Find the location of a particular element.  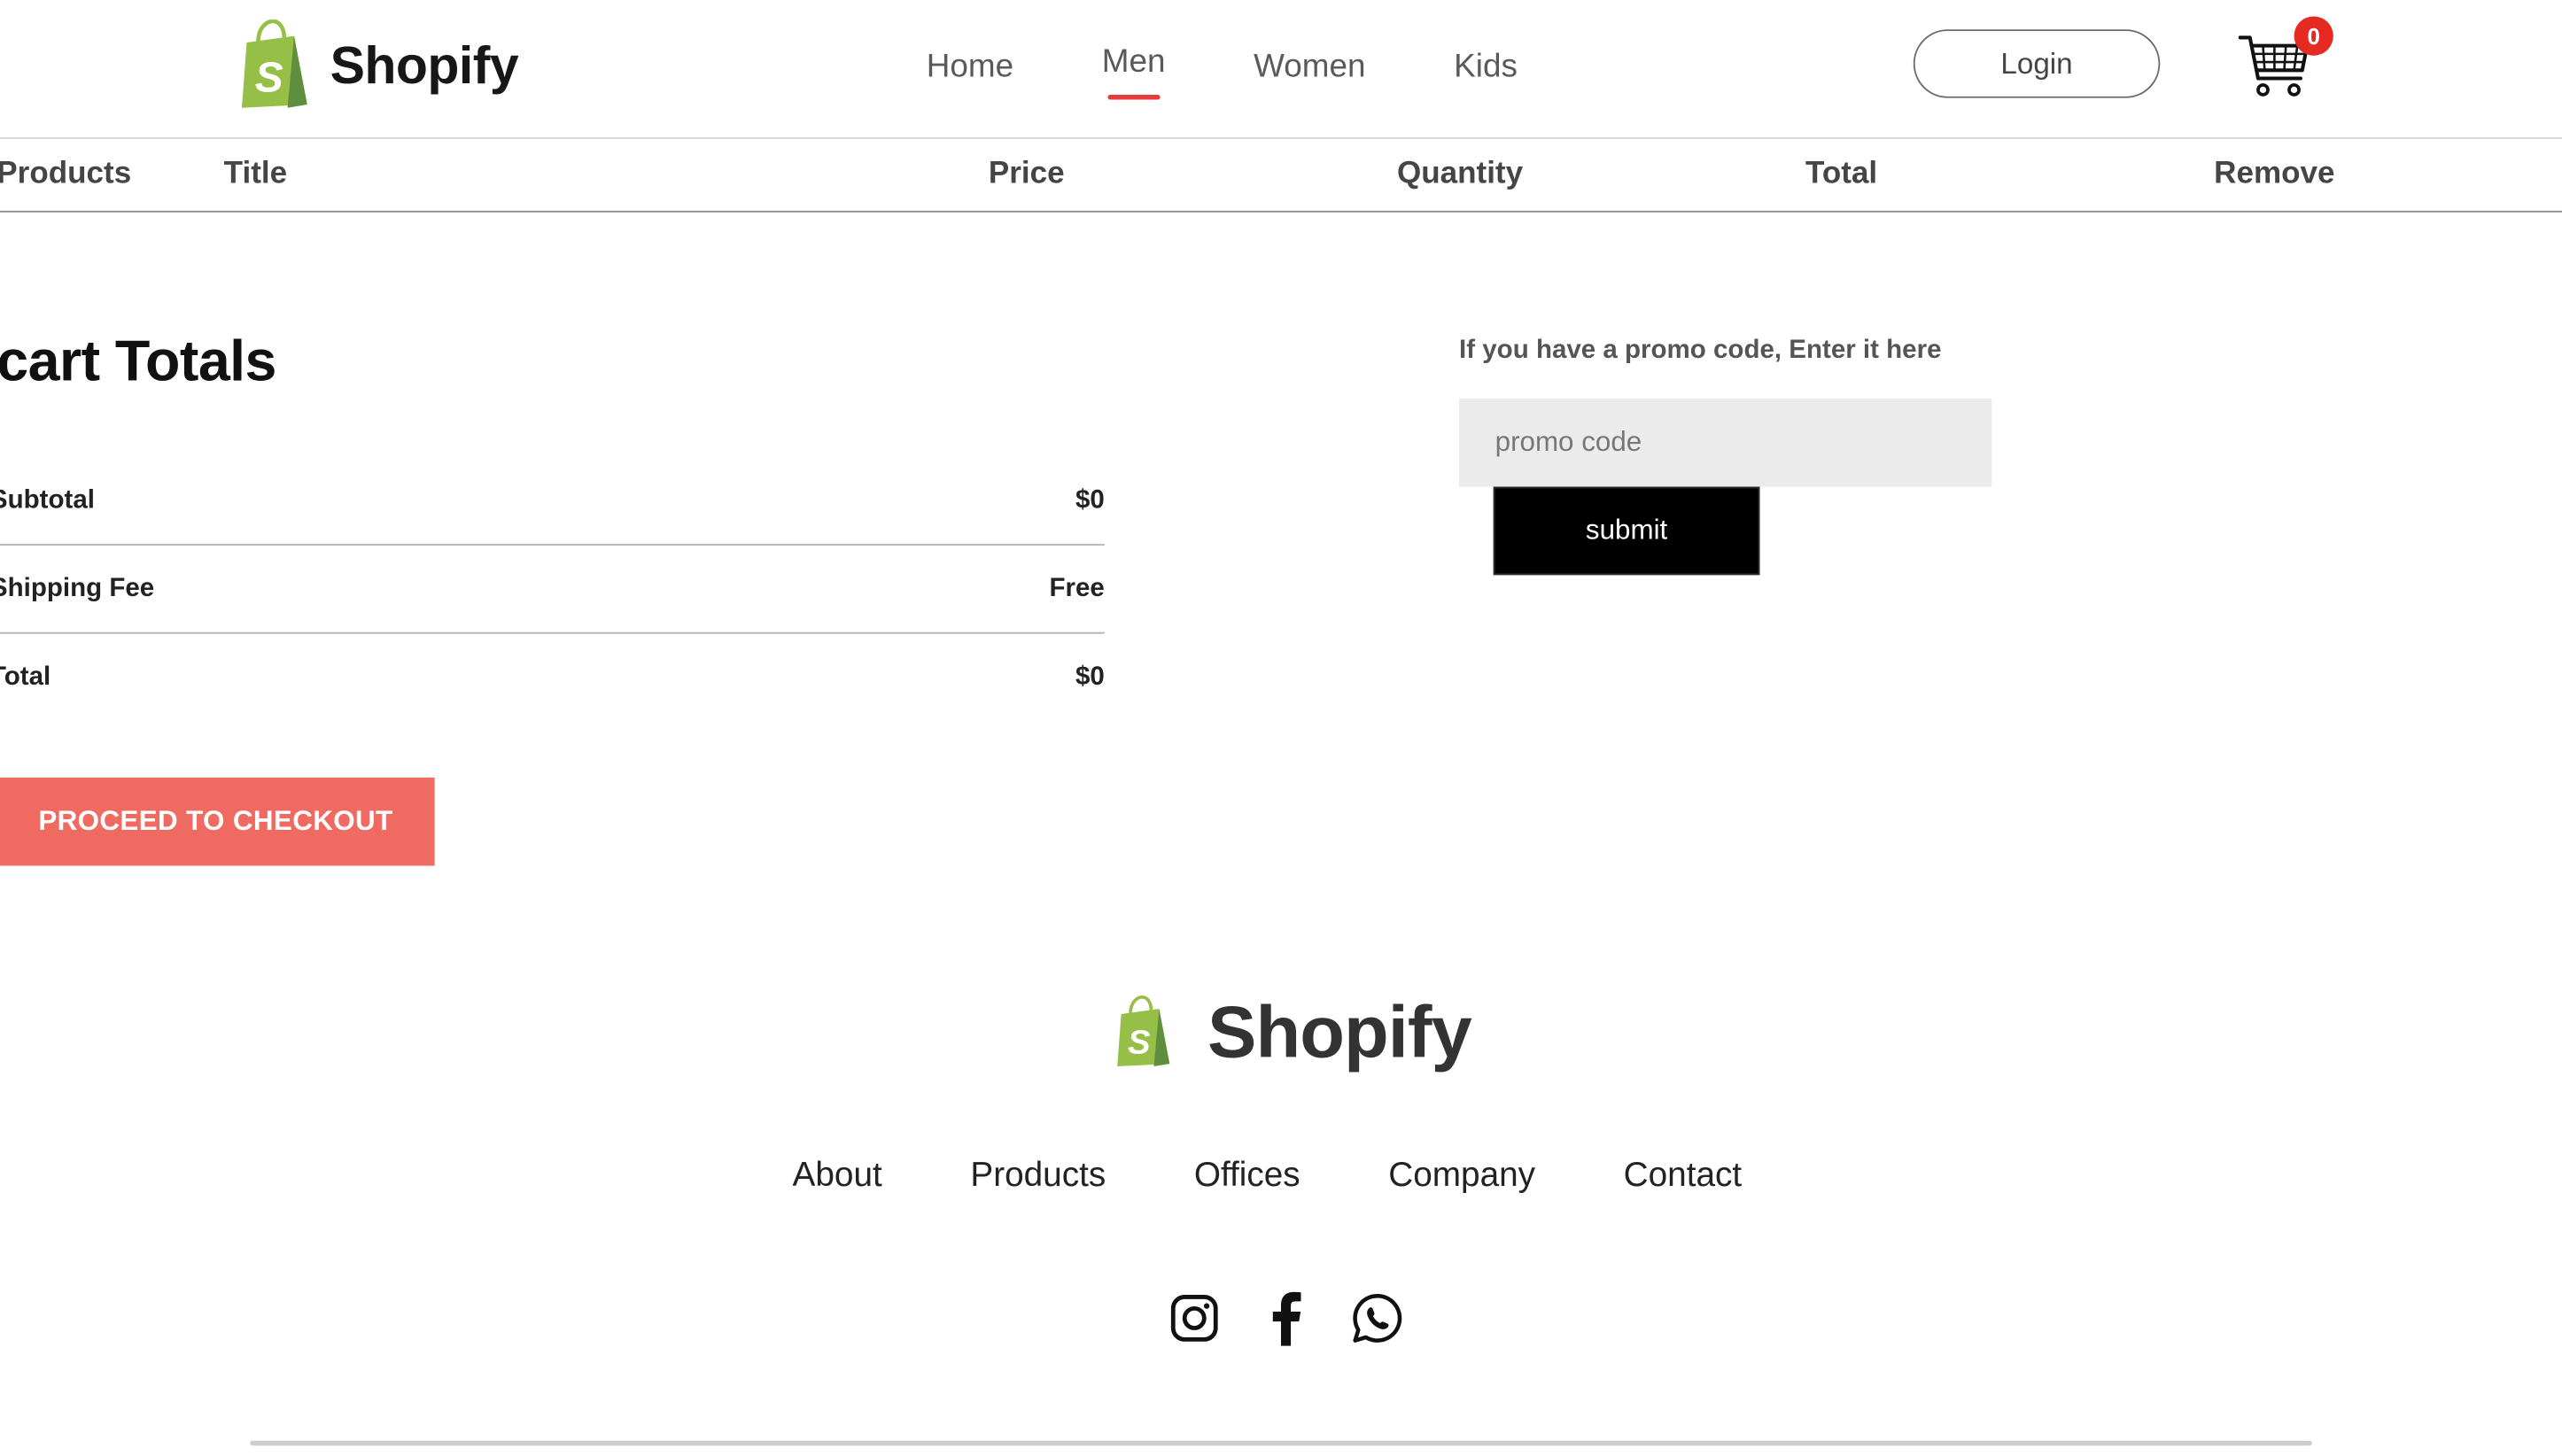

col-total: Total is located at coordinates (1841, 174).